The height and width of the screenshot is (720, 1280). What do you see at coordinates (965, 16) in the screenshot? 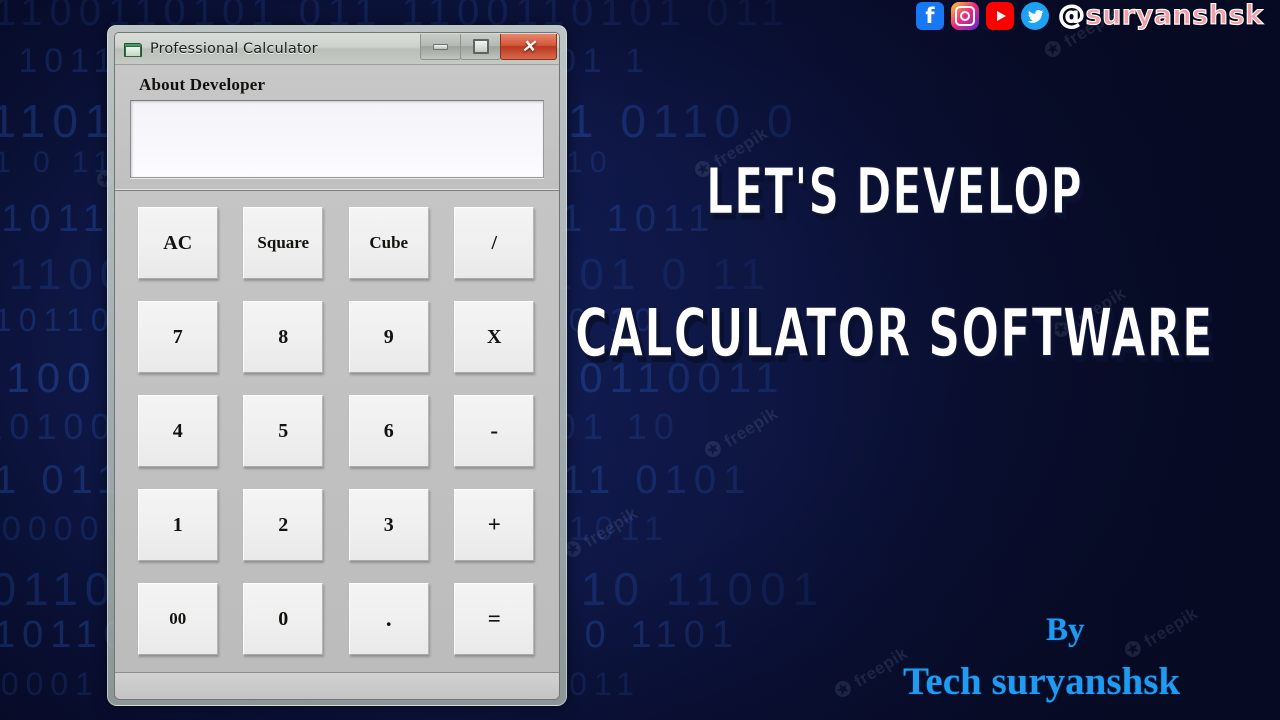
I see `instagram-icon` at bounding box center [965, 16].